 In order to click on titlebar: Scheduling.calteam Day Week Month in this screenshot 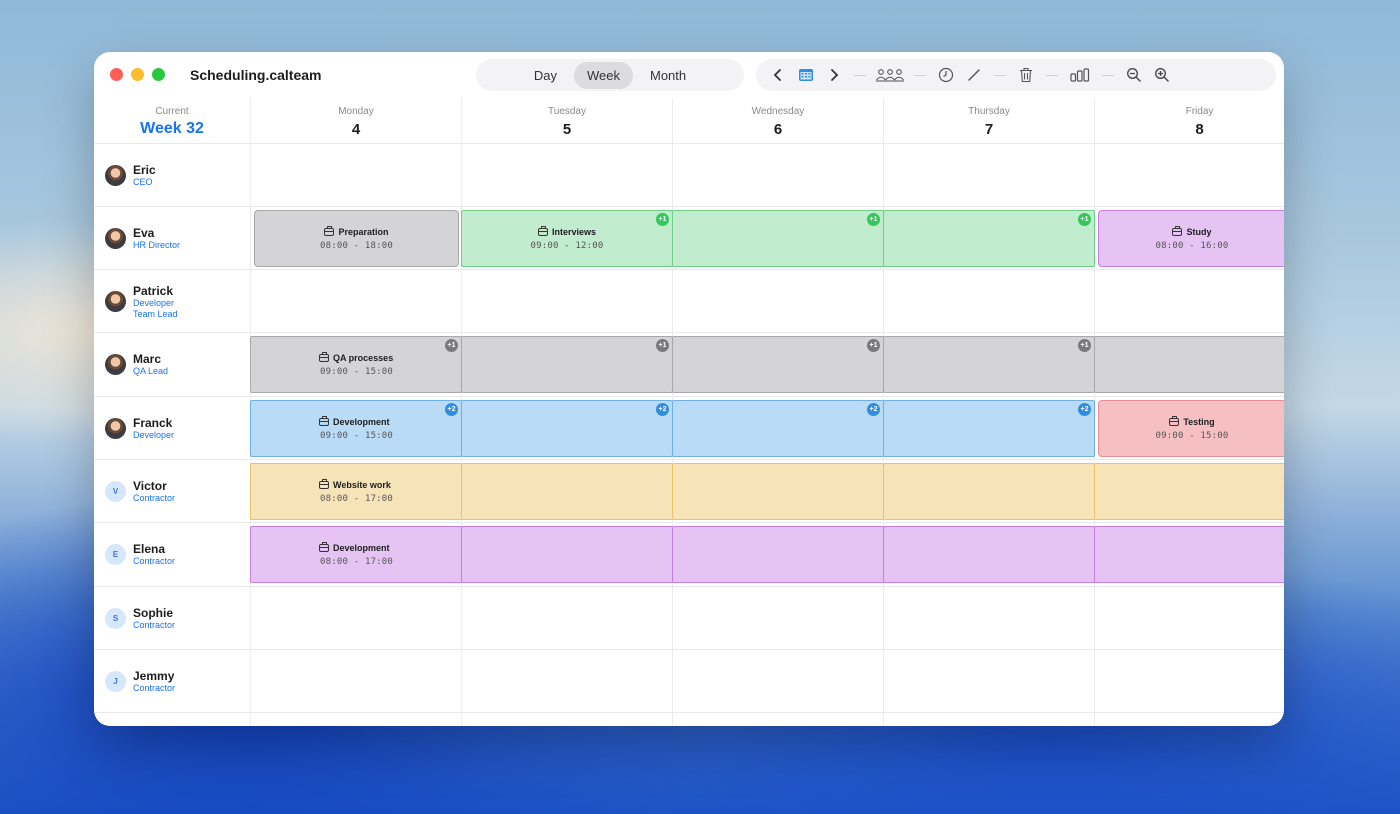, I will do `click(689, 75)`.